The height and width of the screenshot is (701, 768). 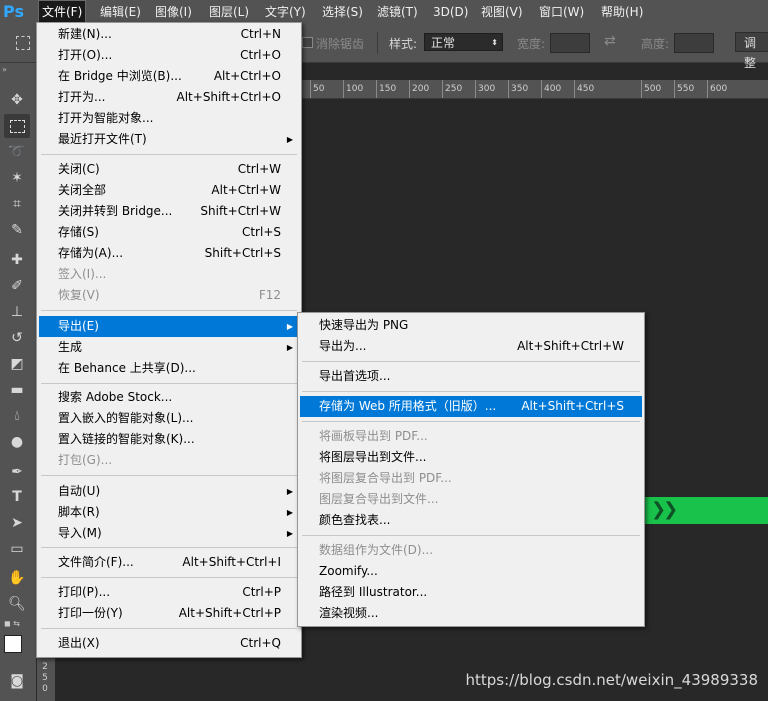 What do you see at coordinates (307, 42) in the screenshot?
I see `antialias-checkbox` at bounding box center [307, 42].